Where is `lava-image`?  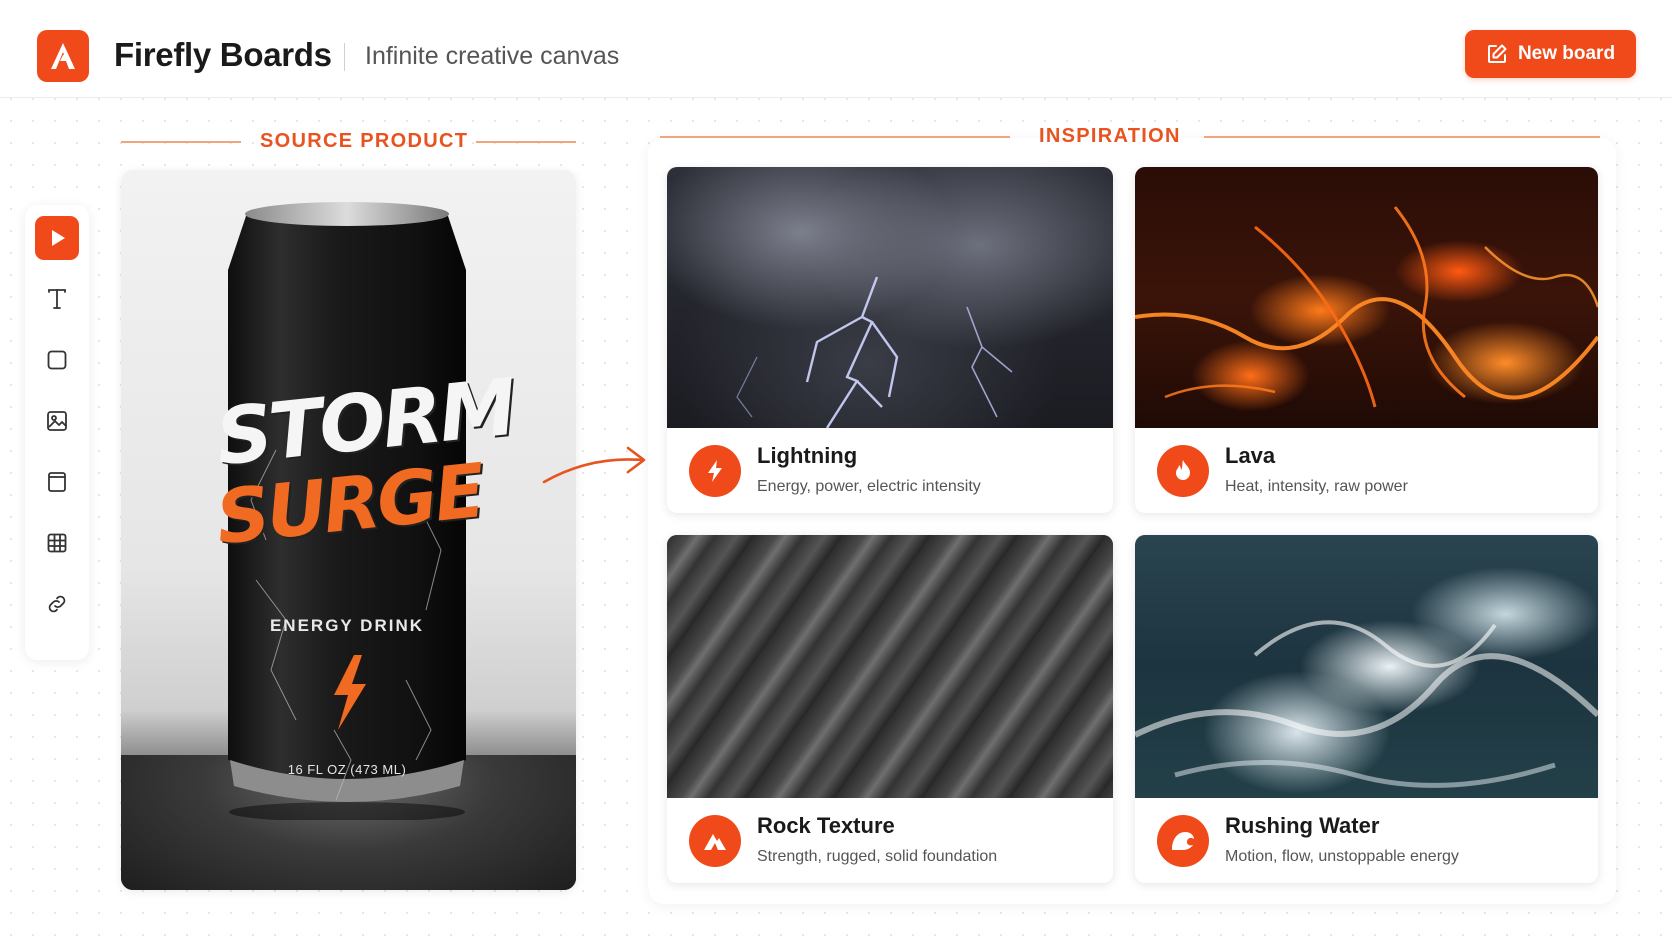 lava-image is located at coordinates (1366, 297).